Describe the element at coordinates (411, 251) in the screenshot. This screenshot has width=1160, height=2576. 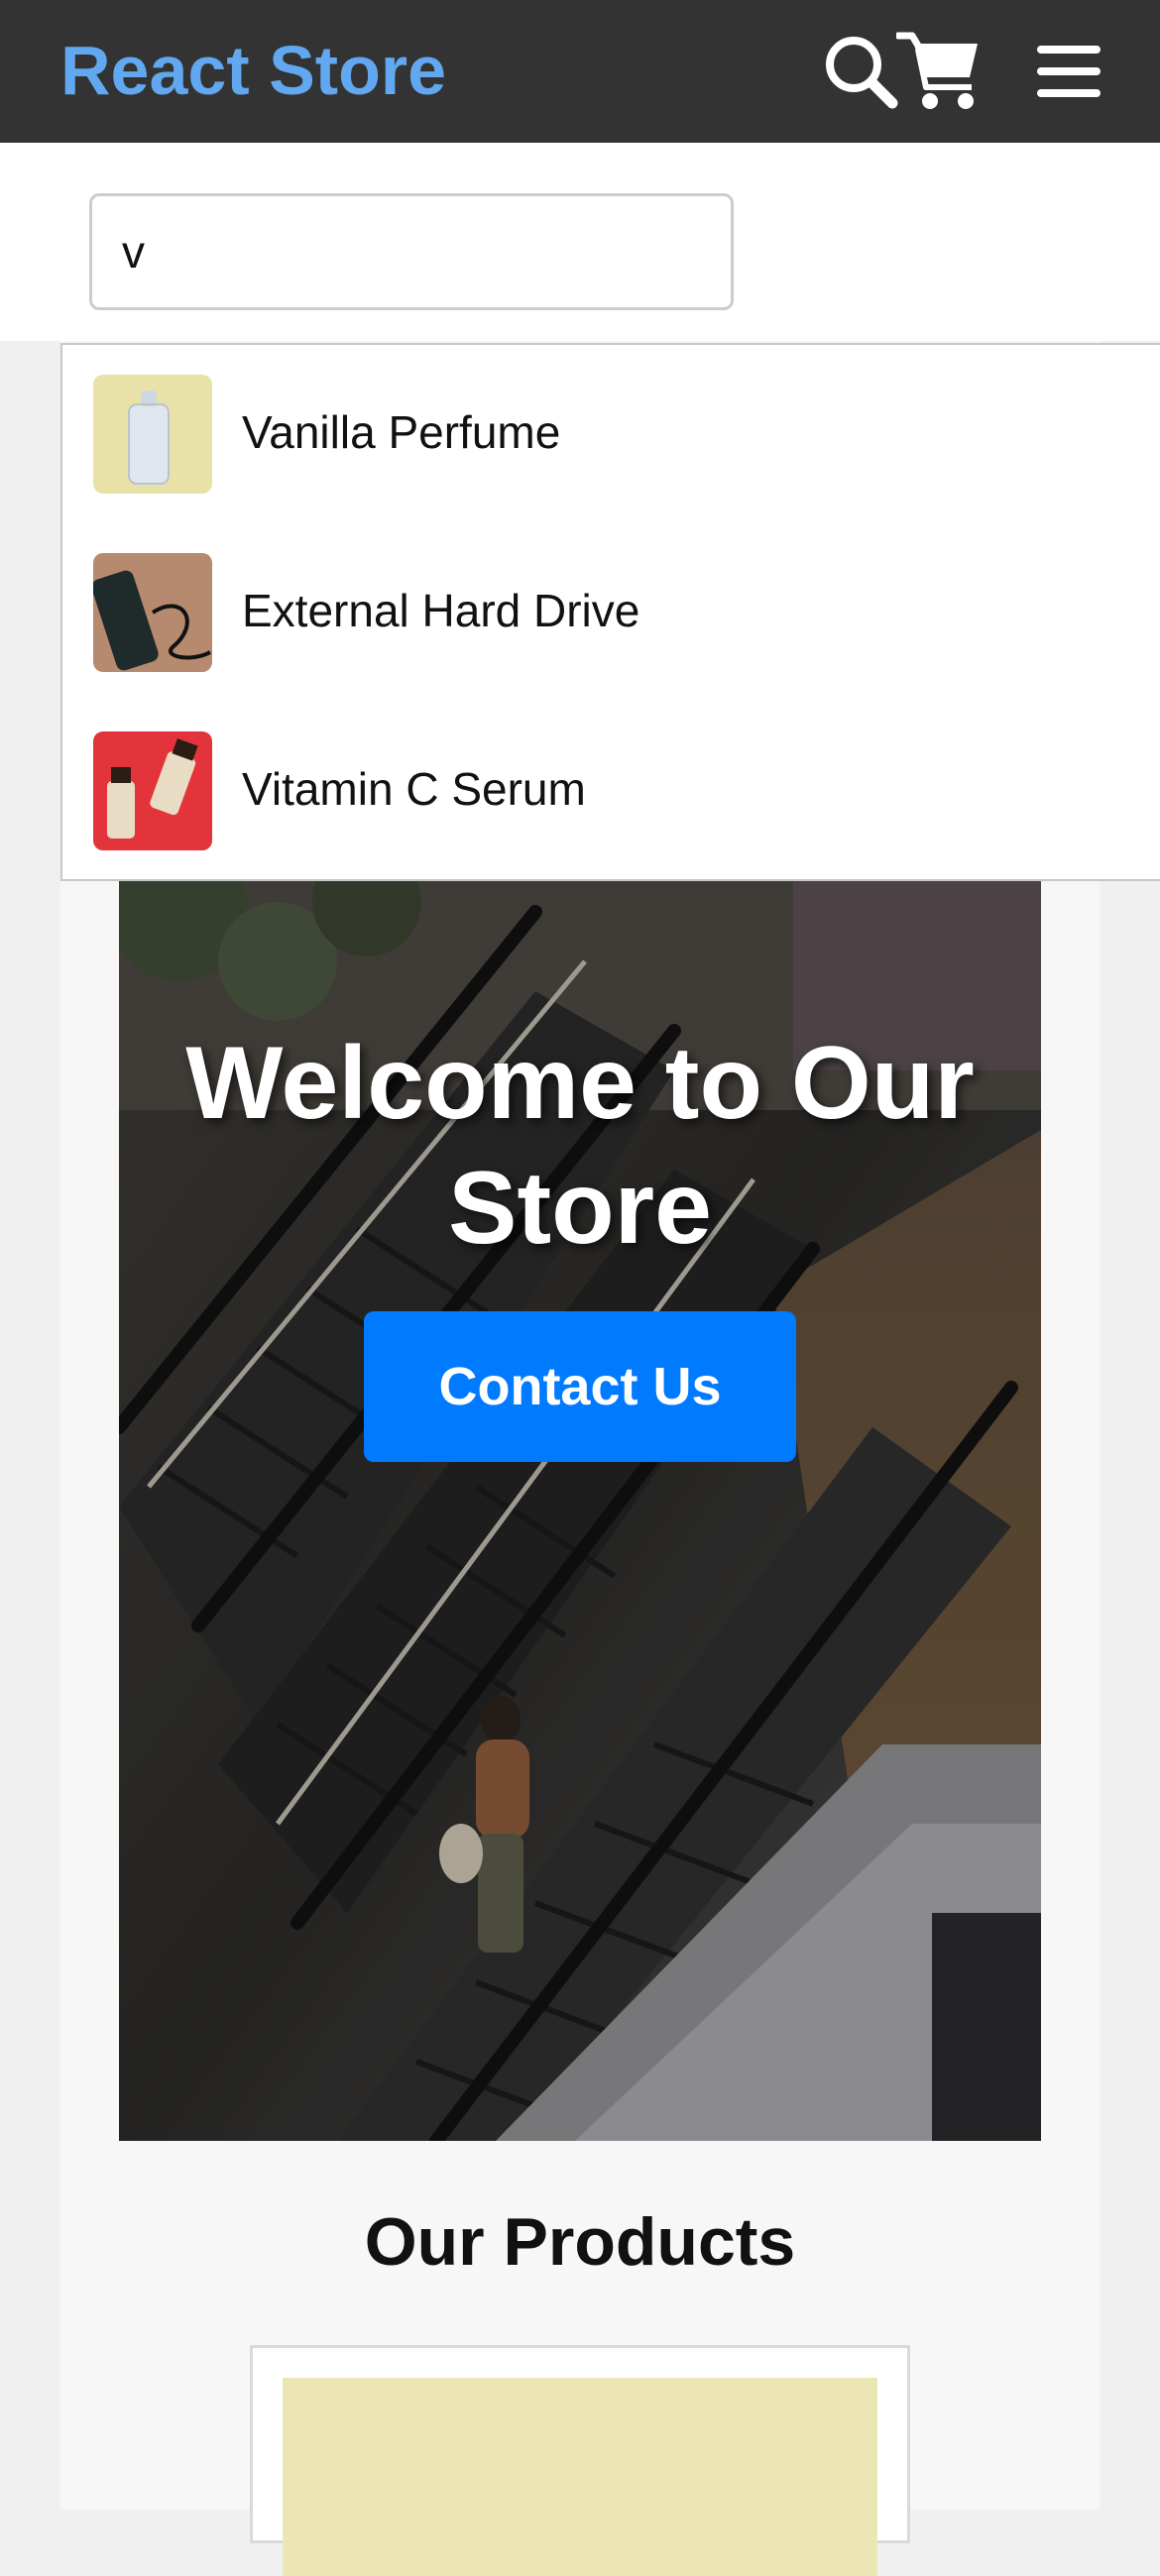
I see `search-input` at that location.